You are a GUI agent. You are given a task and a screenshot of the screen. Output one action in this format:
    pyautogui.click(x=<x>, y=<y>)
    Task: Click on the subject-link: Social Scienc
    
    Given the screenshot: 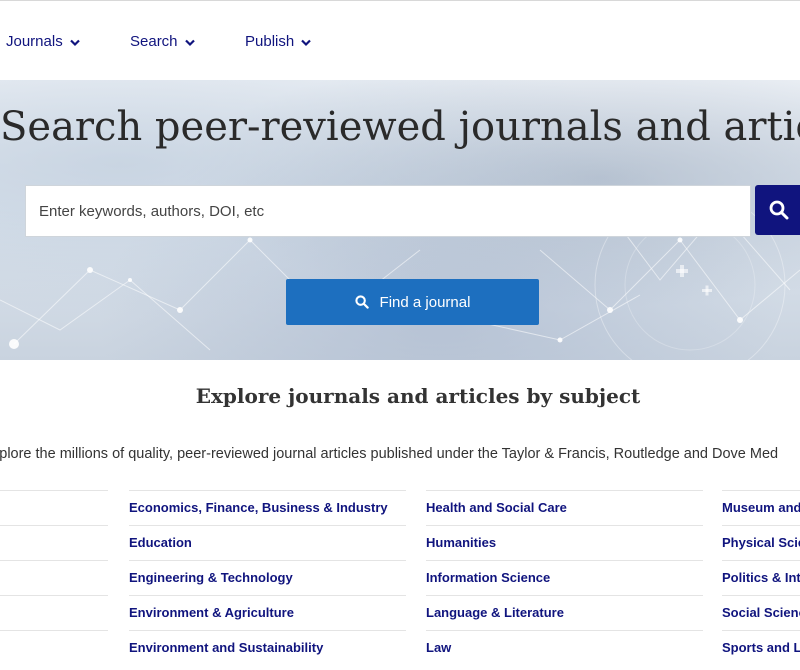 What is the action you would take?
    pyautogui.click(x=761, y=612)
    